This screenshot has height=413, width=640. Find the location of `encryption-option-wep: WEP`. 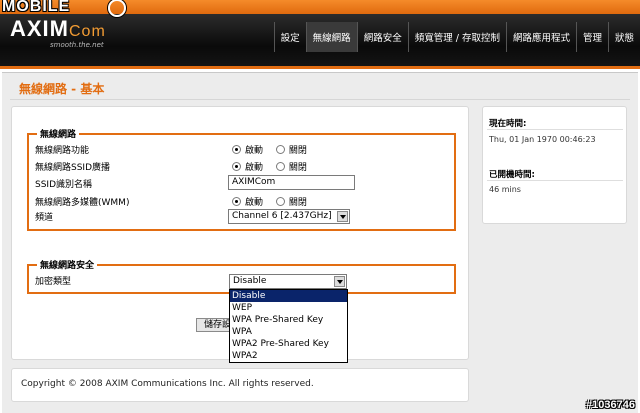

encryption-option-wep: WEP is located at coordinates (288, 308).